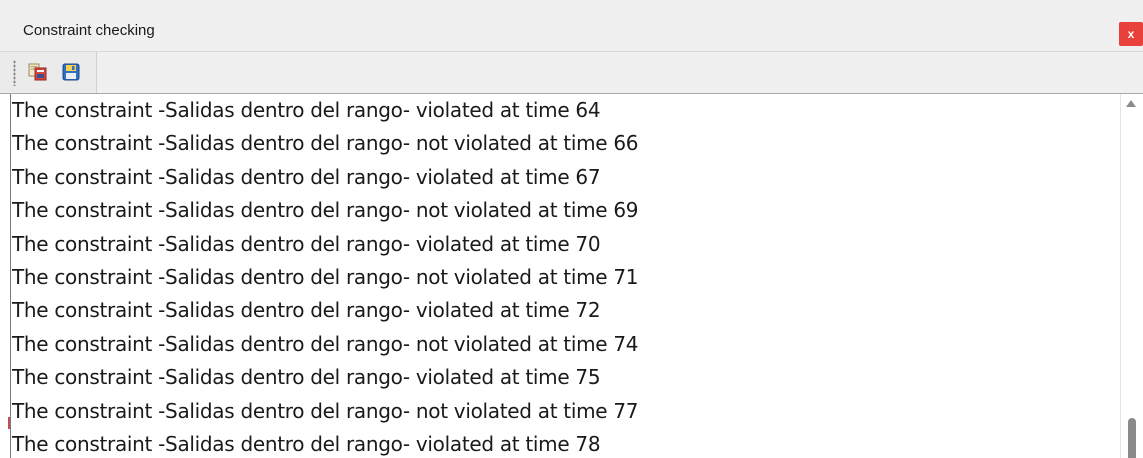  I want to click on title-bar: Constraint checking x, so click(571, 26).